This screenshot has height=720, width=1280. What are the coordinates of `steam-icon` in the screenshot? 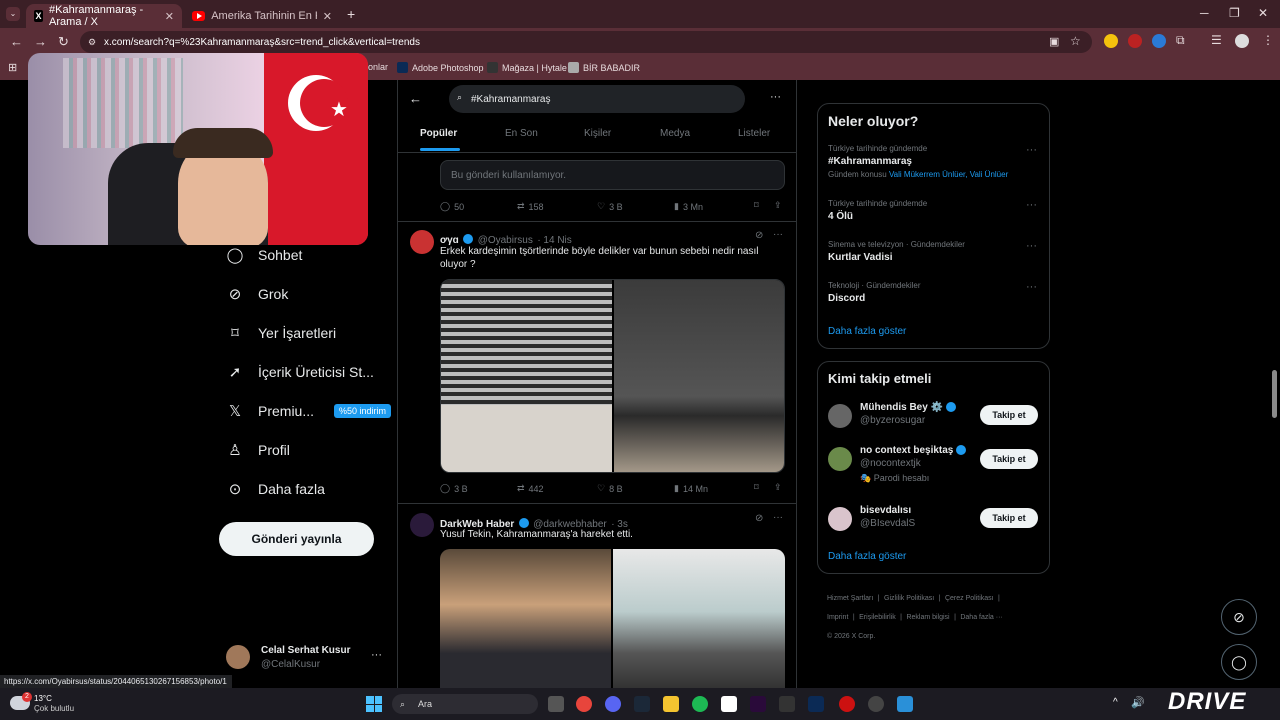 It's located at (642, 704).